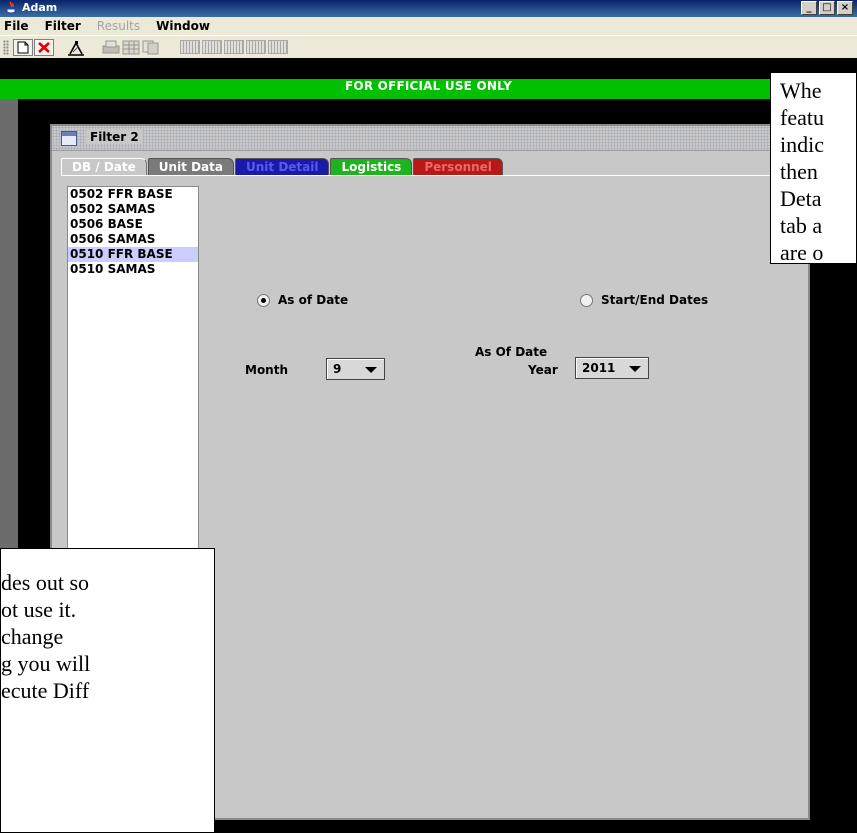  I want to click on maximize-button: □, so click(827, 8).